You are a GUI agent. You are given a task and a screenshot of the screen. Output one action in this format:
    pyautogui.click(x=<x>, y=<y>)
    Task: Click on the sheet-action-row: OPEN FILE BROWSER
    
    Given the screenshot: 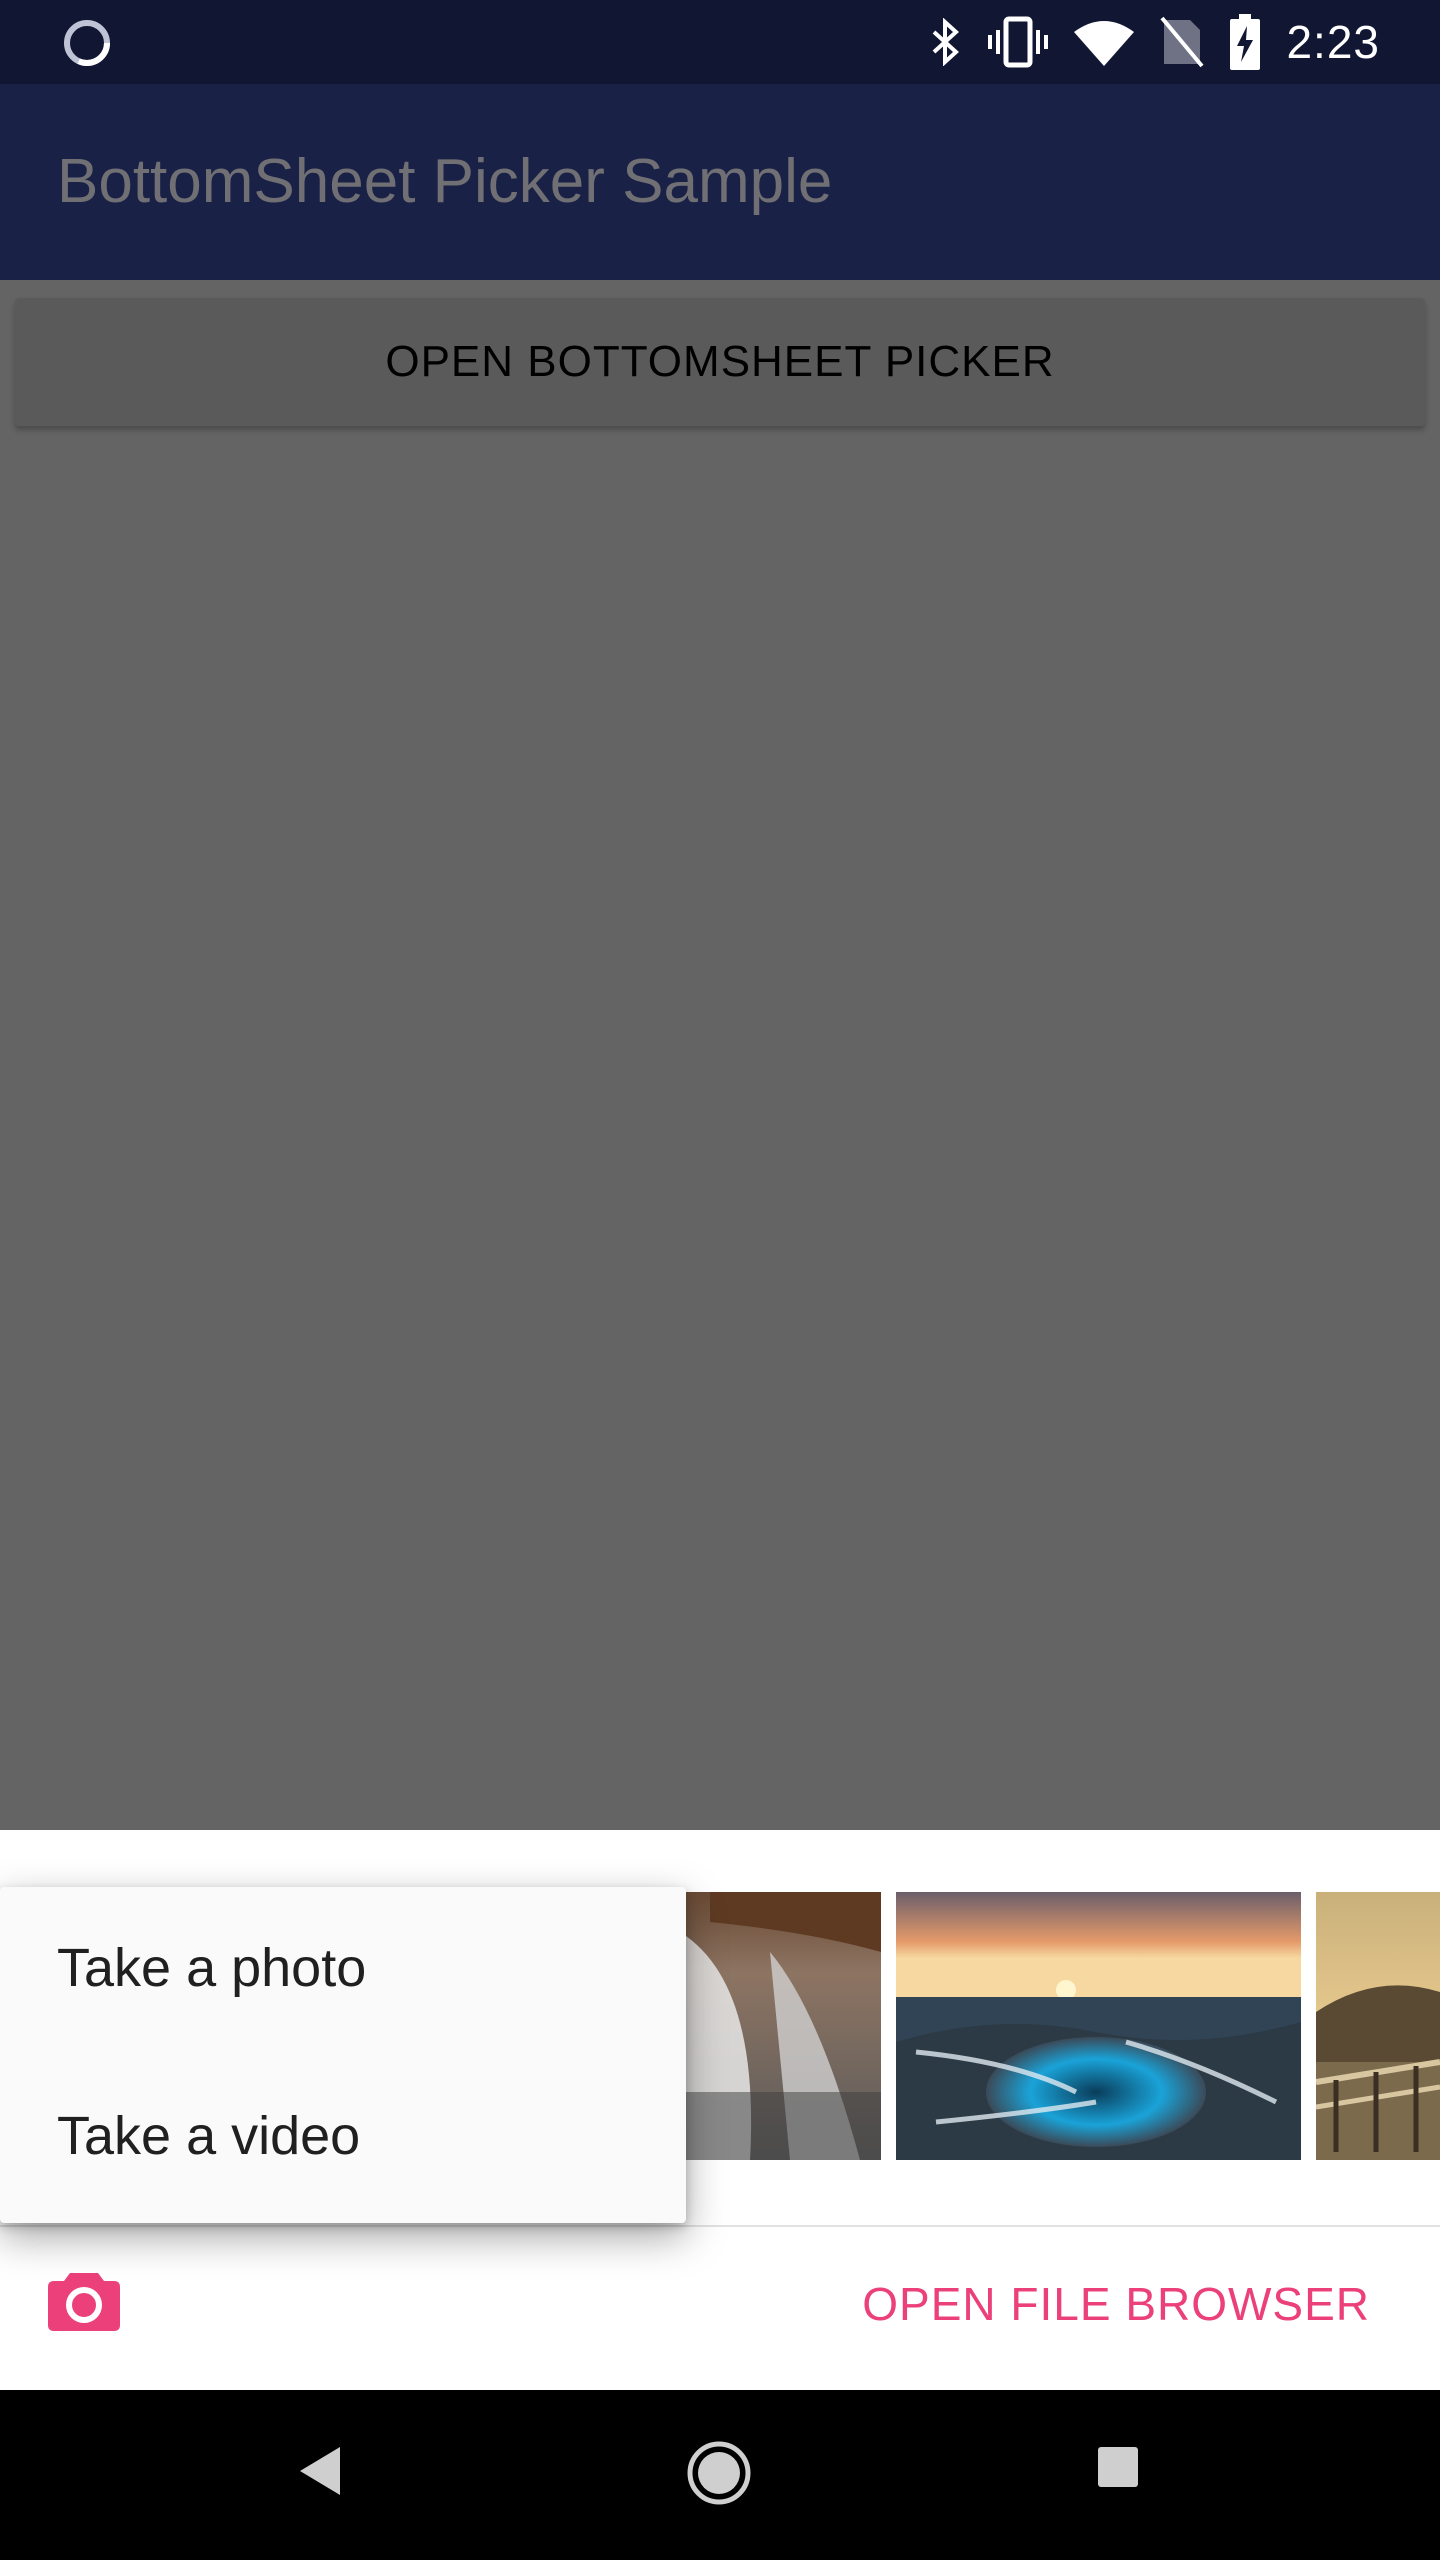 What is the action you would take?
    pyautogui.click(x=720, y=2308)
    